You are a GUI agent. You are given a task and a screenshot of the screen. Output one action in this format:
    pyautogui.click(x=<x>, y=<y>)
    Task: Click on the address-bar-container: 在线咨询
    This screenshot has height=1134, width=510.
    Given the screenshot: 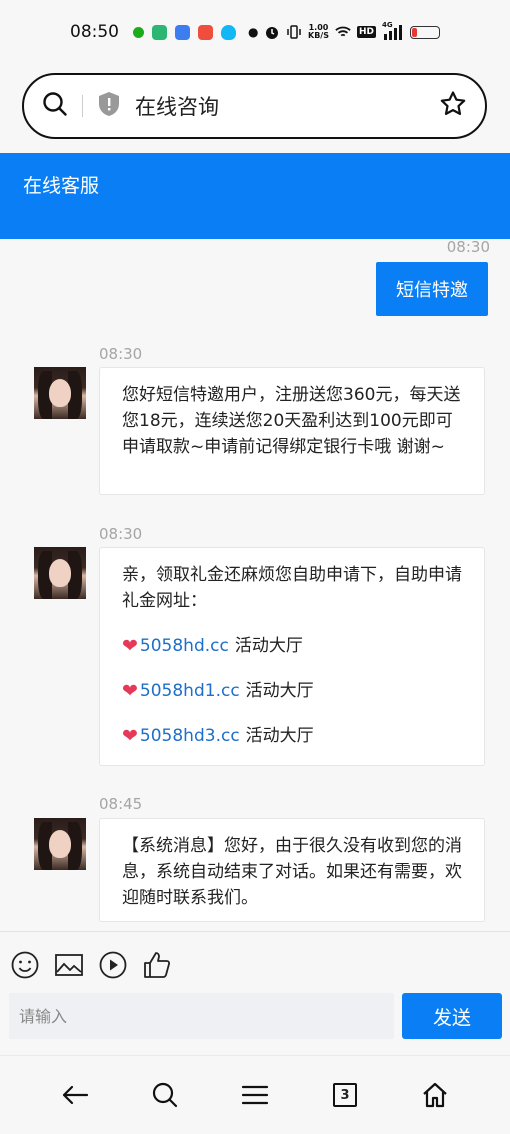 What is the action you would take?
    pyautogui.click(x=255, y=108)
    